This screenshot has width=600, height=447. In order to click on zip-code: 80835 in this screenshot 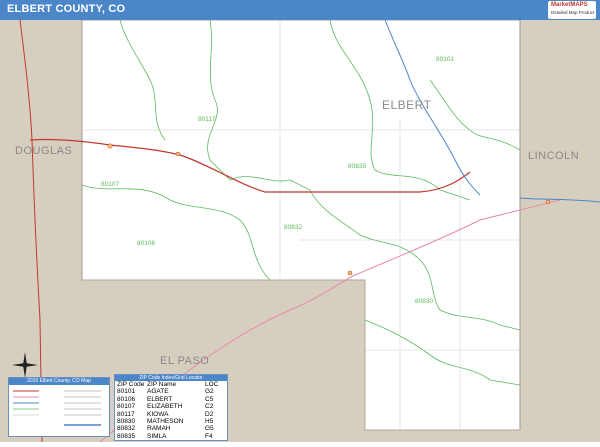, I will do `click(126, 436)`.